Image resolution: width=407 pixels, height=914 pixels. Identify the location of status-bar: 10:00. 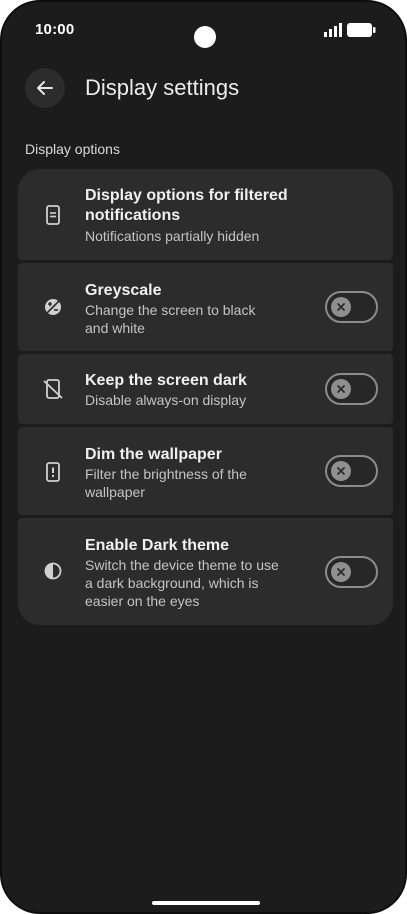
(203, 30).